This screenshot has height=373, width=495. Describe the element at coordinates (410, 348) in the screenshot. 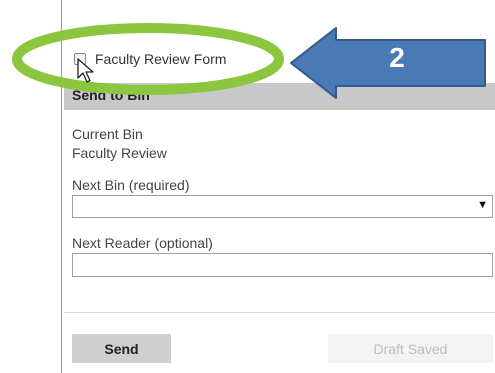

I see `draft-saved-button: Draft Saved` at that location.